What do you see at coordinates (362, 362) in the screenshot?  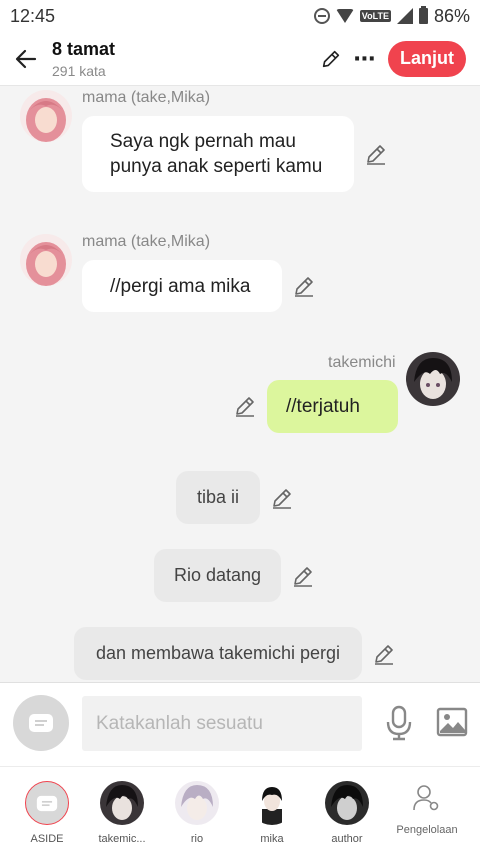 I see `sender-name: takemichi` at bounding box center [362, 362].